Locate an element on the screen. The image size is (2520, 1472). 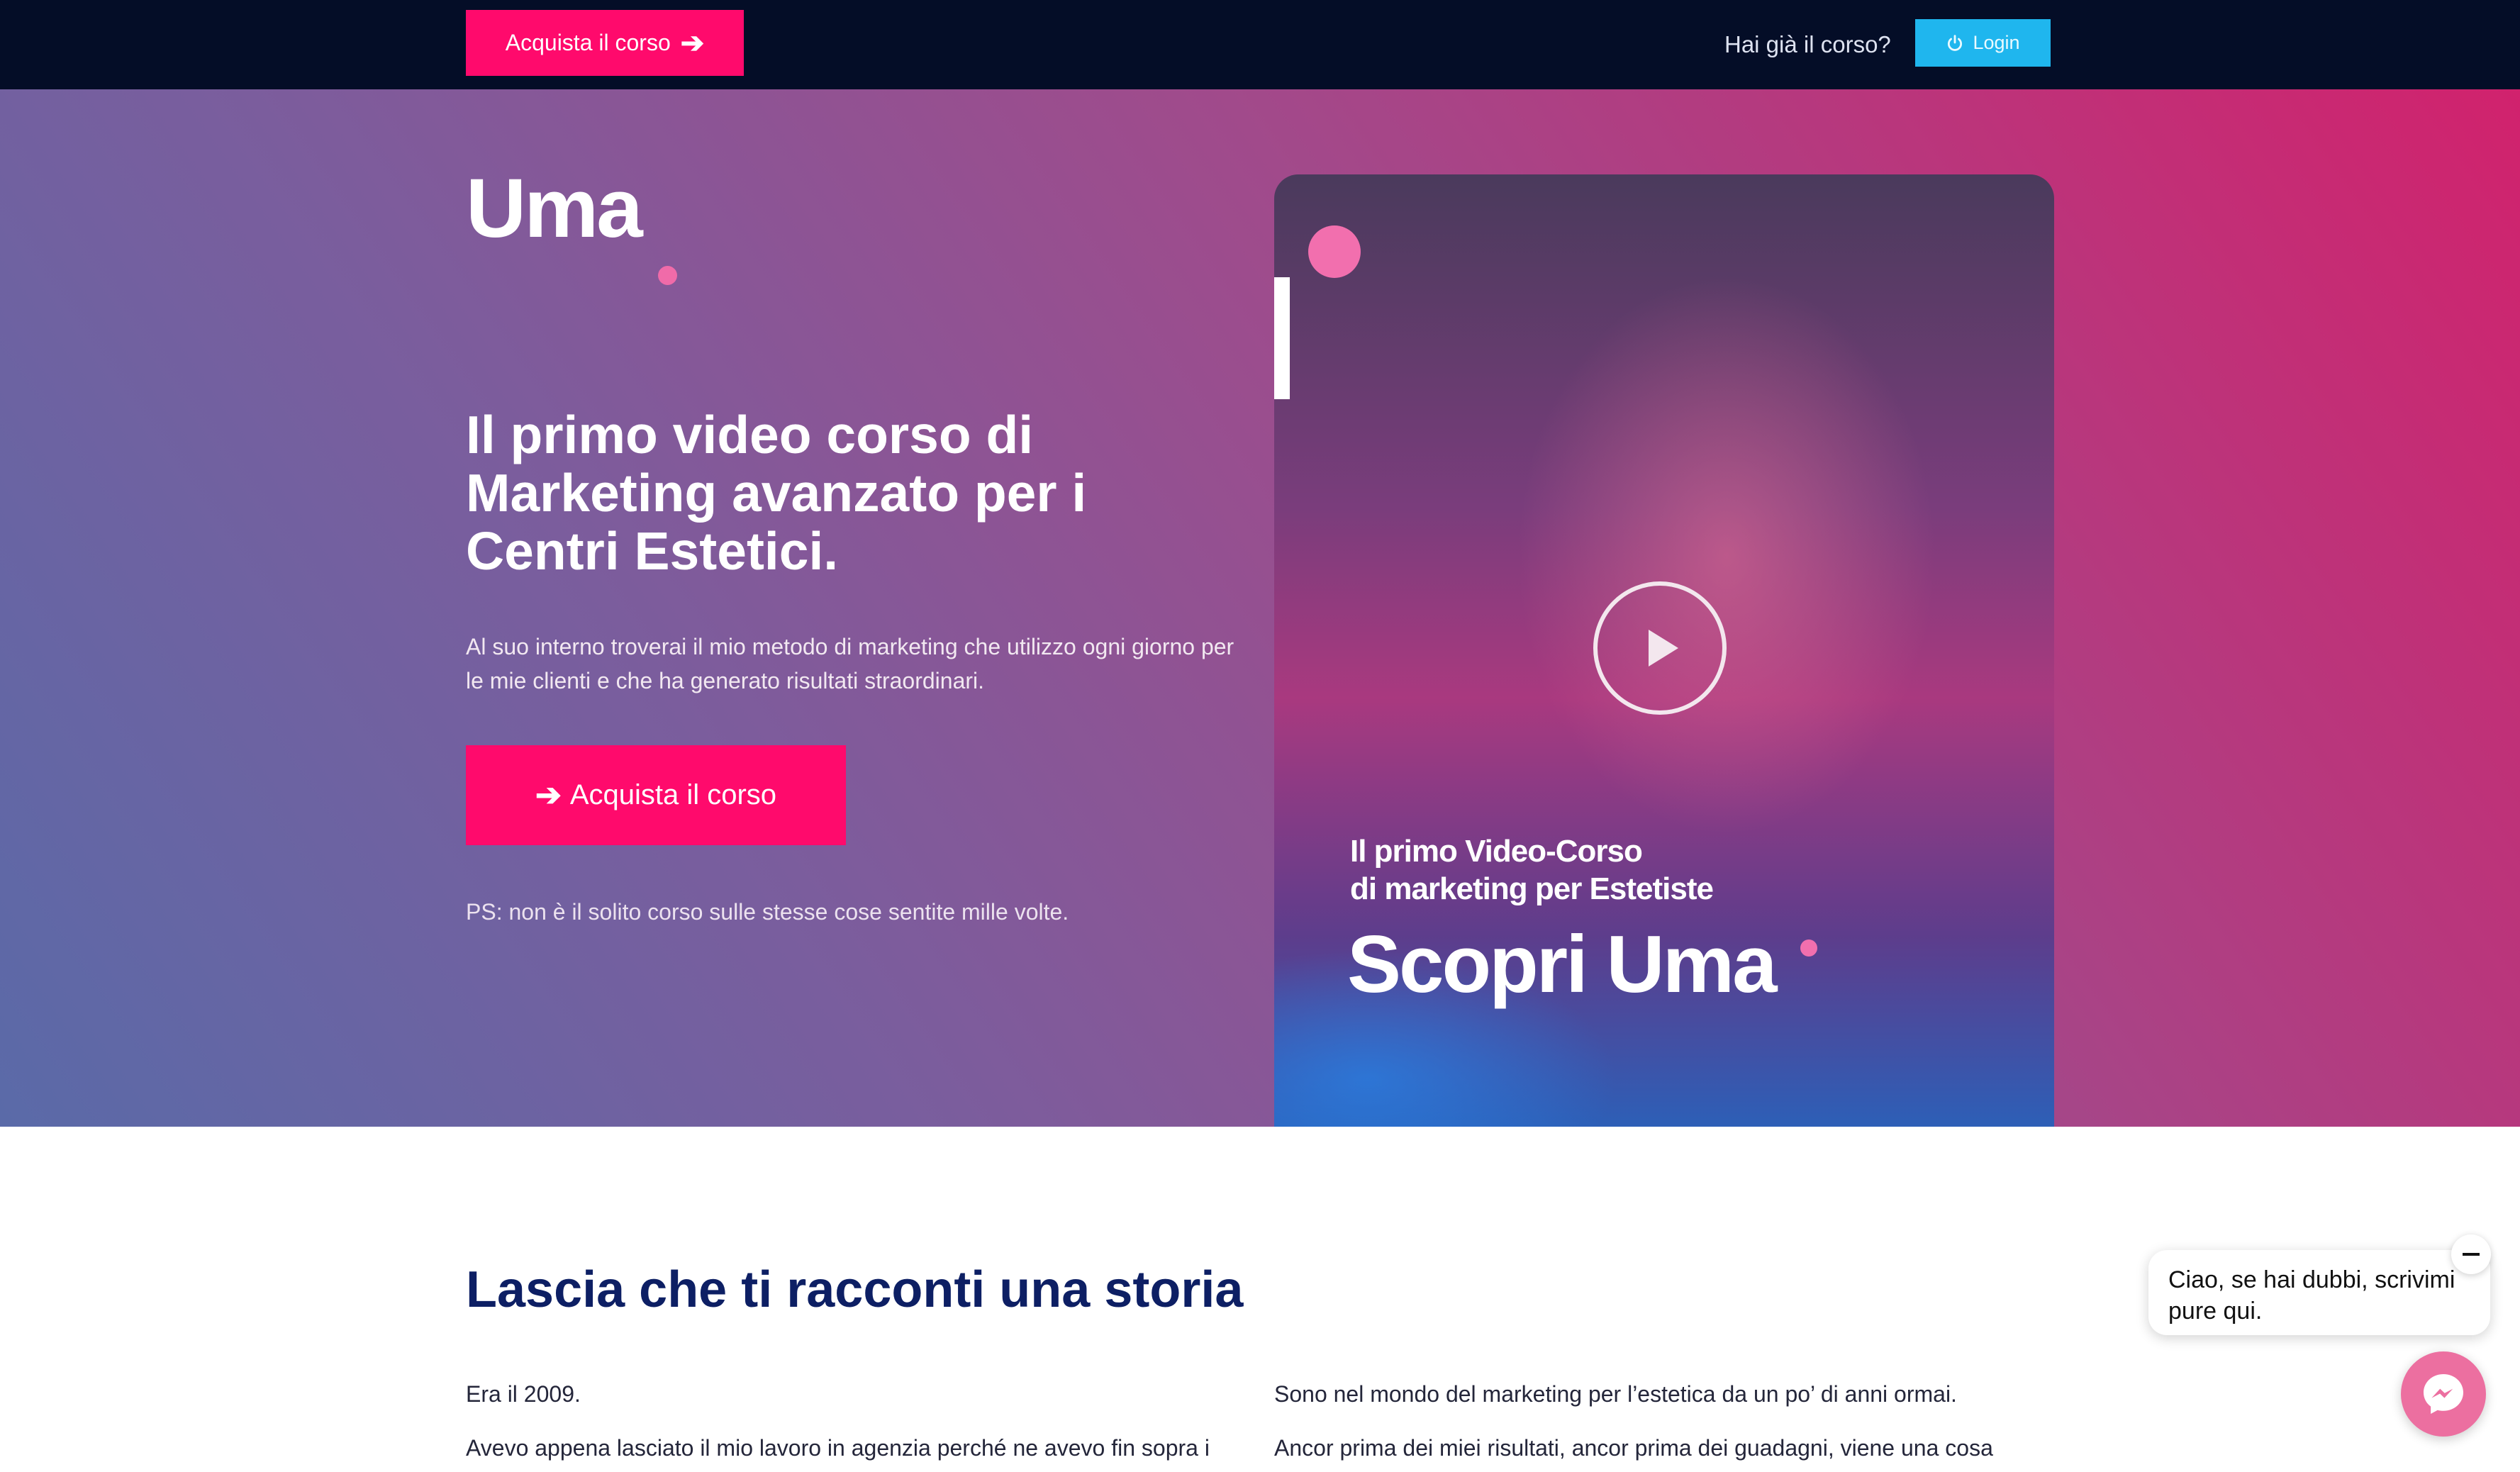
buy-course-button-hero: ➔ Acquista il corso is located at coordinates (656, 795).